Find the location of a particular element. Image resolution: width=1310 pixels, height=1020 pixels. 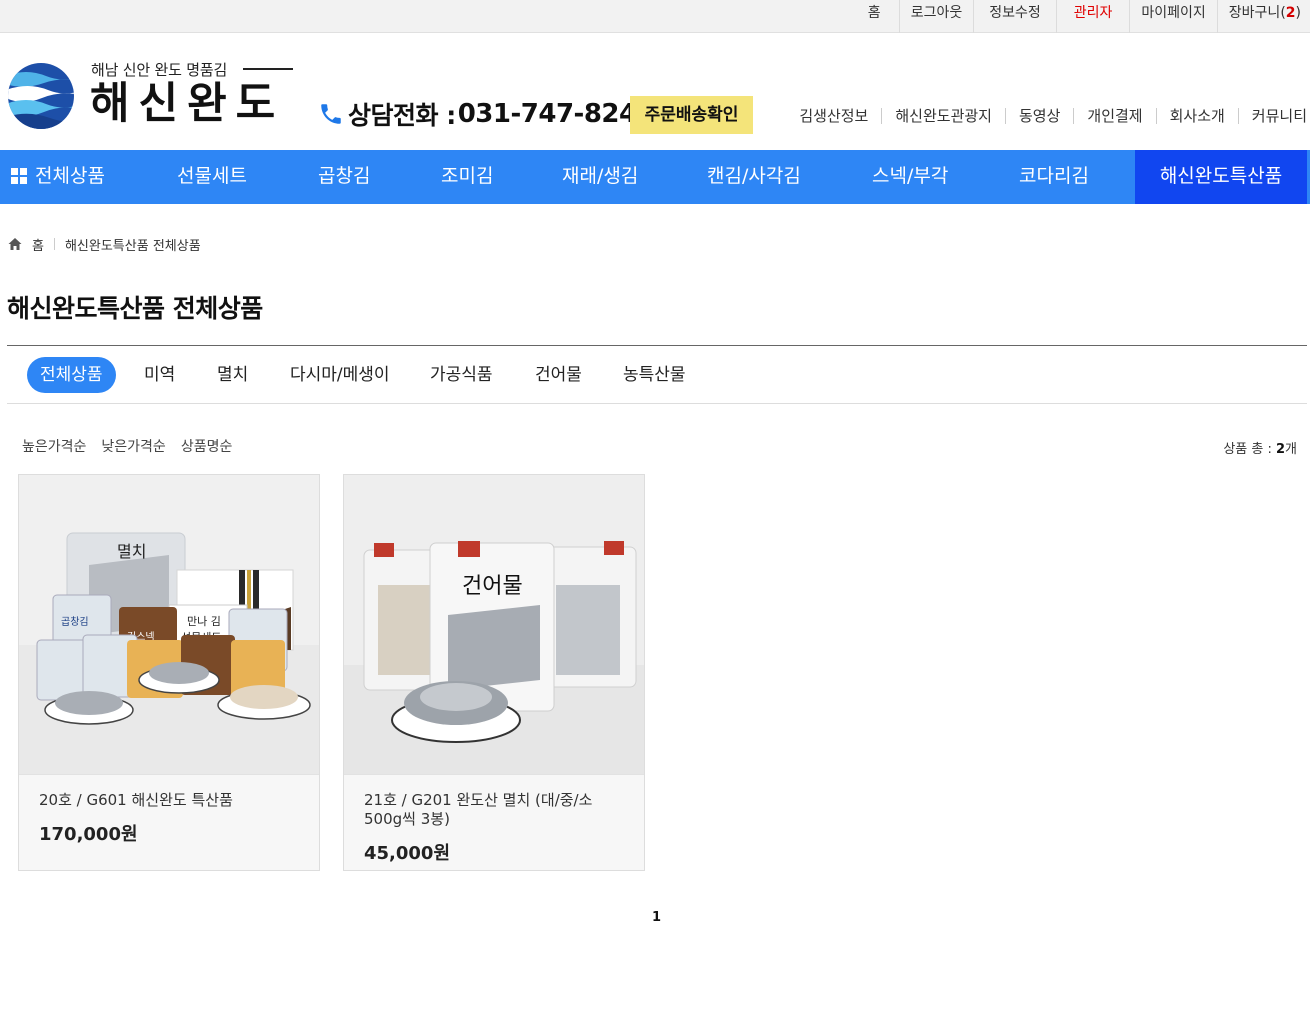

sort-price-low: 낮은가격순 is located at coordinates (133, 446).